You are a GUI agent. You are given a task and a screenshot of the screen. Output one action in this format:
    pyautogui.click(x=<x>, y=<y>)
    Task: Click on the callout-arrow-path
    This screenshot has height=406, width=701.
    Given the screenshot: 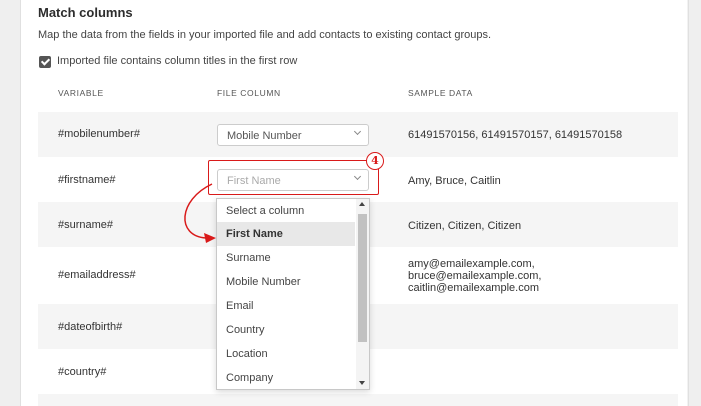 What is the action you would take?
    pyautogui.click(x=198, y=211)
    